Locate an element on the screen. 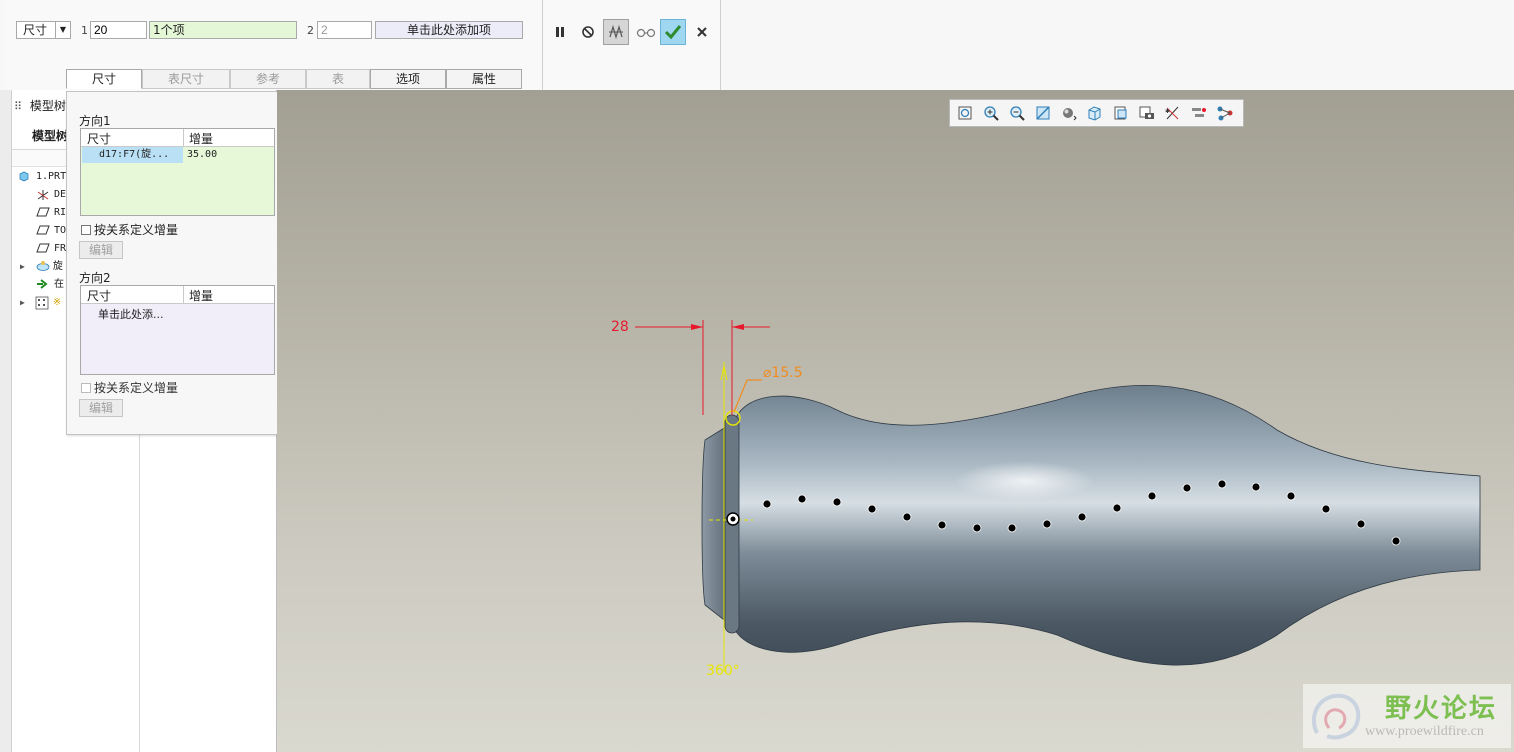  network-icon is located at coordinates (1225, 113).